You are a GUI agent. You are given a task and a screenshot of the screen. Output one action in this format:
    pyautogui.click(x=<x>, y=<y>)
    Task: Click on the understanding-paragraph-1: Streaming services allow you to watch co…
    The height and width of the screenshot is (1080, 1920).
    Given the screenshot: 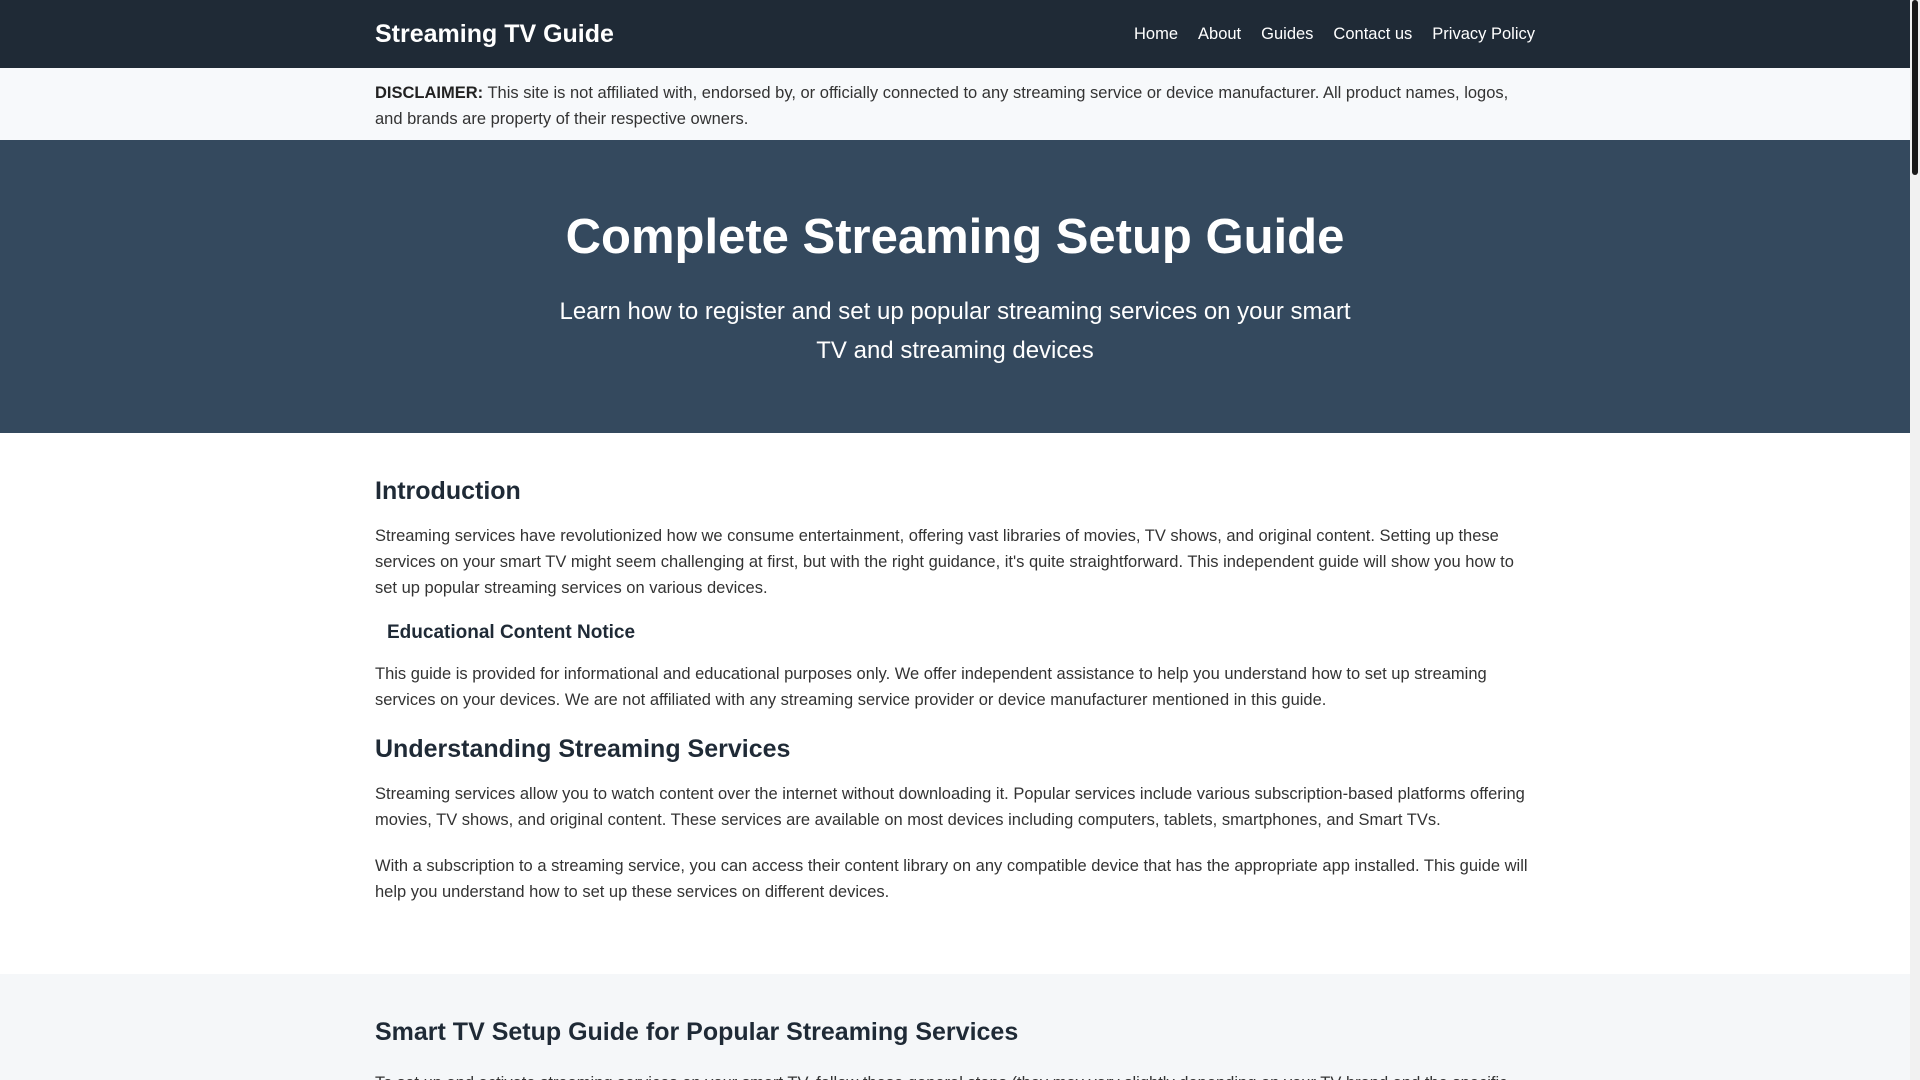 What is the action you would take?
    pyautogui.click(x=950, y=807)
    